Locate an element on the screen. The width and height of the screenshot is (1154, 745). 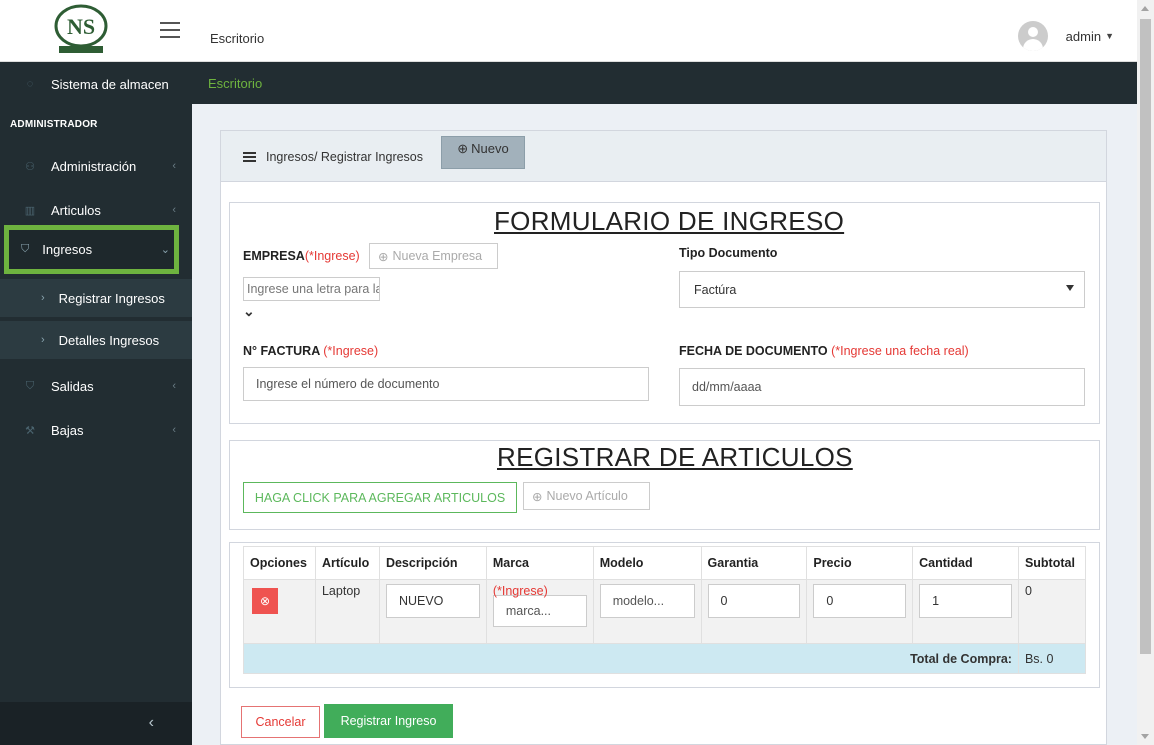
total-label: Total de Compra: is located at coordinates (631, 658).